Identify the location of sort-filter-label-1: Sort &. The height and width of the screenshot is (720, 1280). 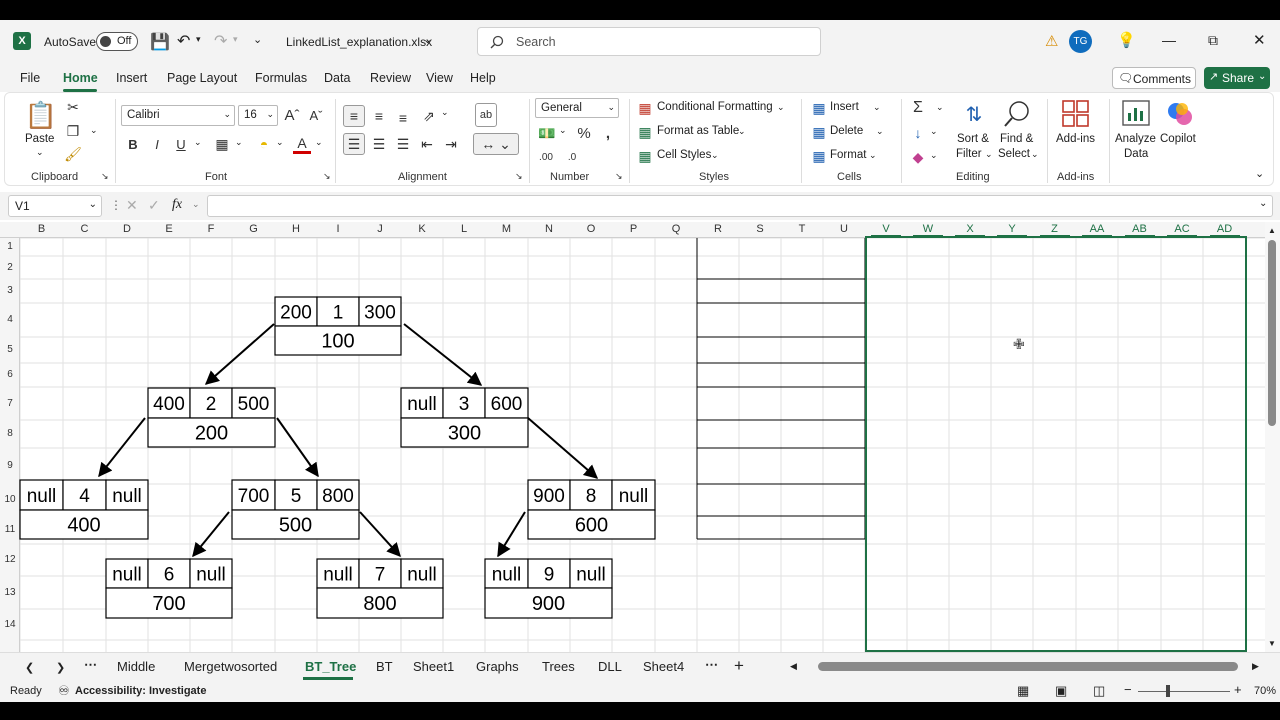
(973, 139).